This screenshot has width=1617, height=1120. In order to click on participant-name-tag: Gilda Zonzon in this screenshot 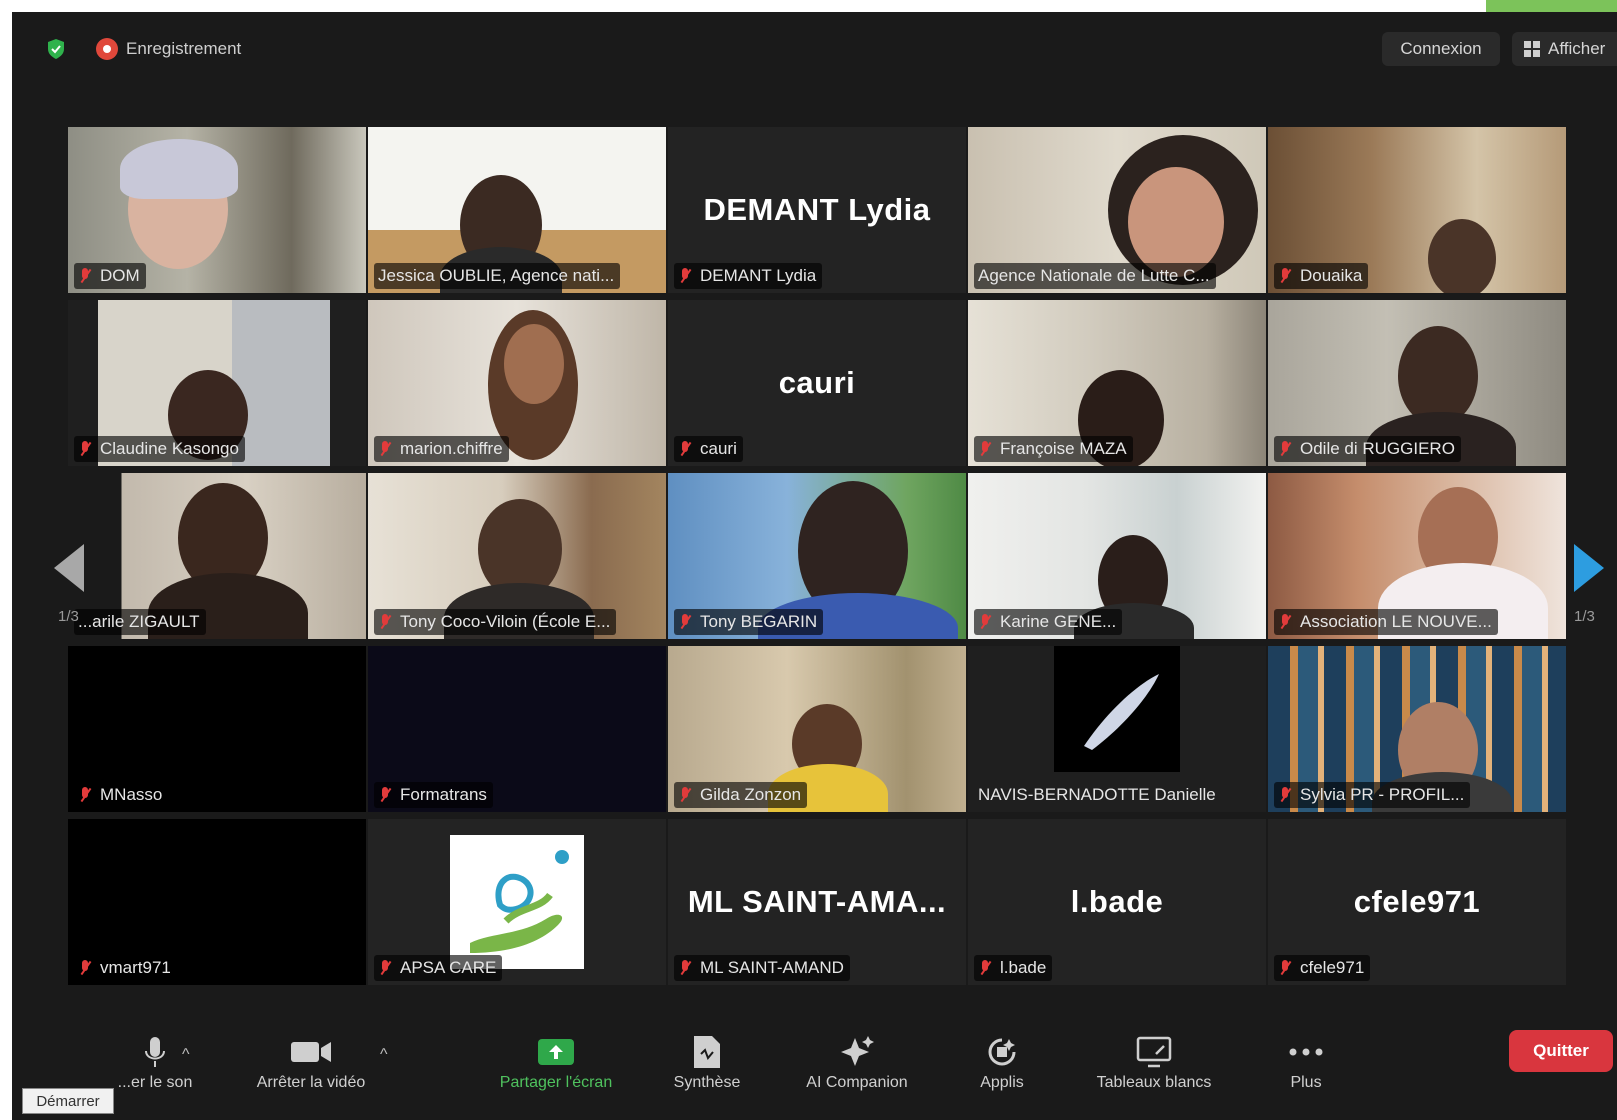, I will do `click(741, 795)`.